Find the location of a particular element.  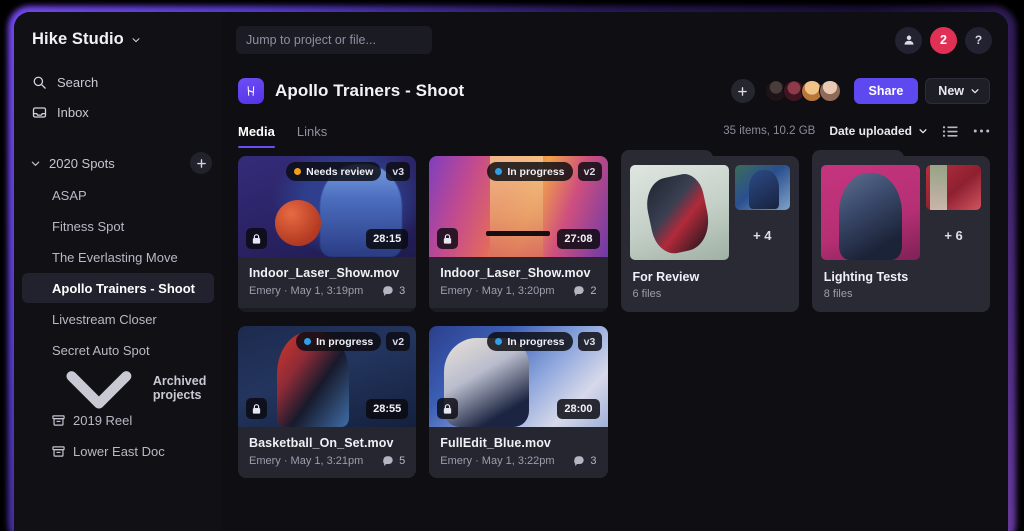

folder-card: + 6 Lighting Tests 8 files is located at coordinates (900, 231).